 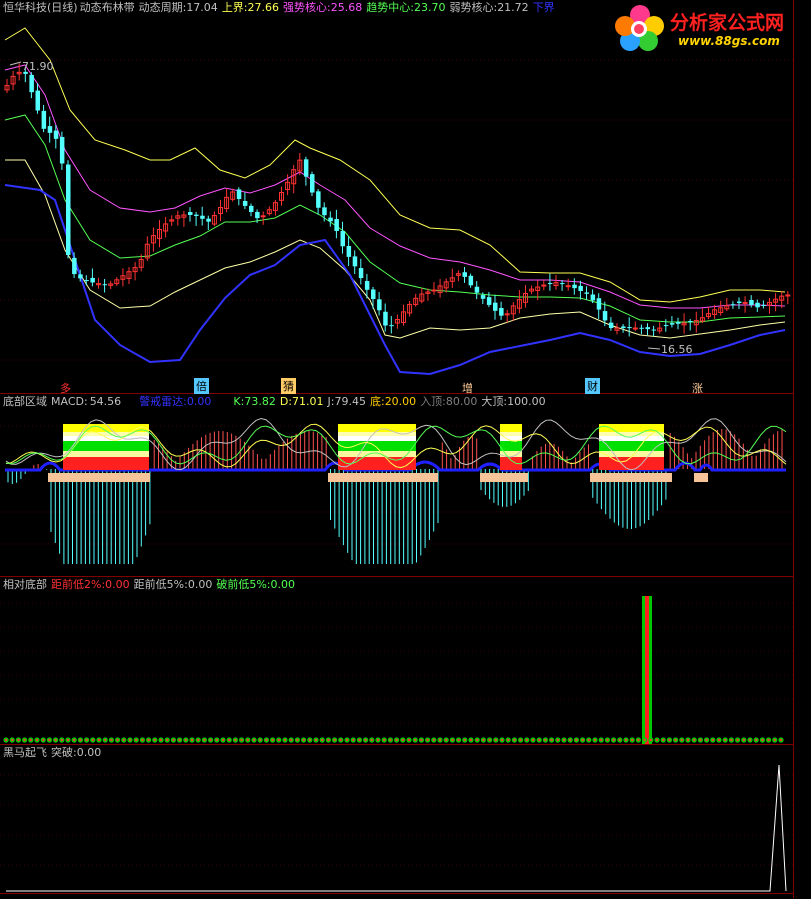 I want to click on top-value: 100.00, so click(x=526, y=401).